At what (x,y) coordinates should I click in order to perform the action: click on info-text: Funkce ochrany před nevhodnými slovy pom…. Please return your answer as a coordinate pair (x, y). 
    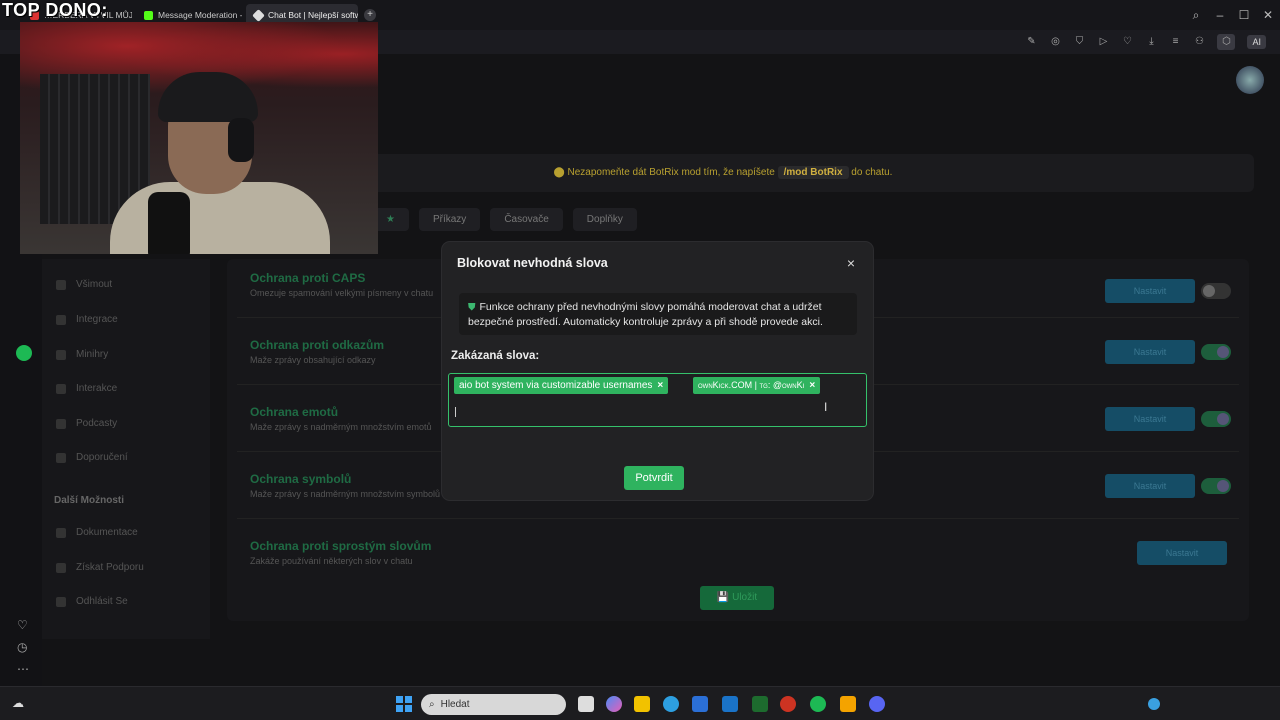
    Looking at the image, I should click on (645, 314).